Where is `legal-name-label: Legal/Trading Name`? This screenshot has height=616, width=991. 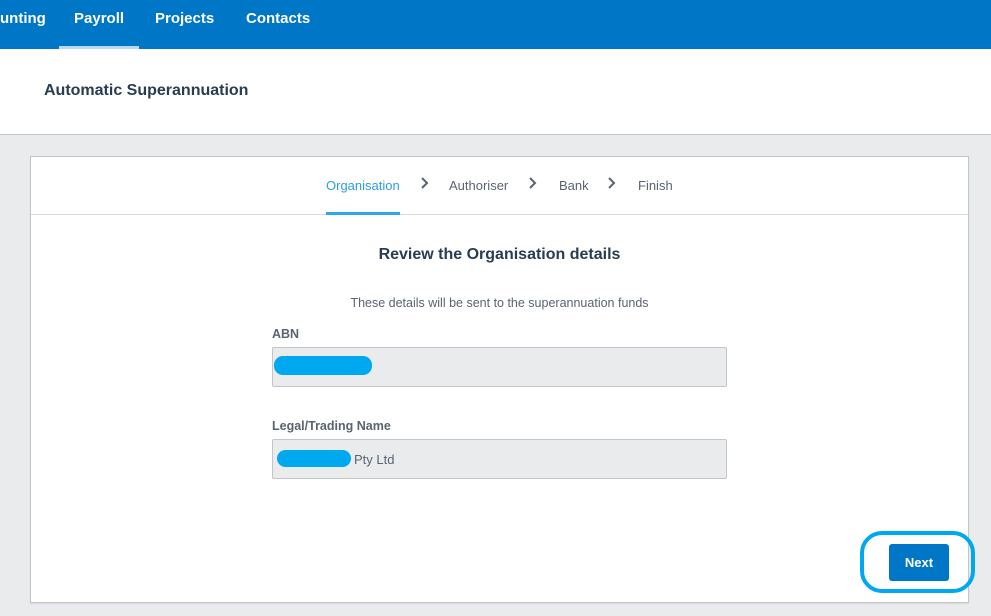
legal-name-label: Legal/Trading Name is located at coordinates (331, 426).